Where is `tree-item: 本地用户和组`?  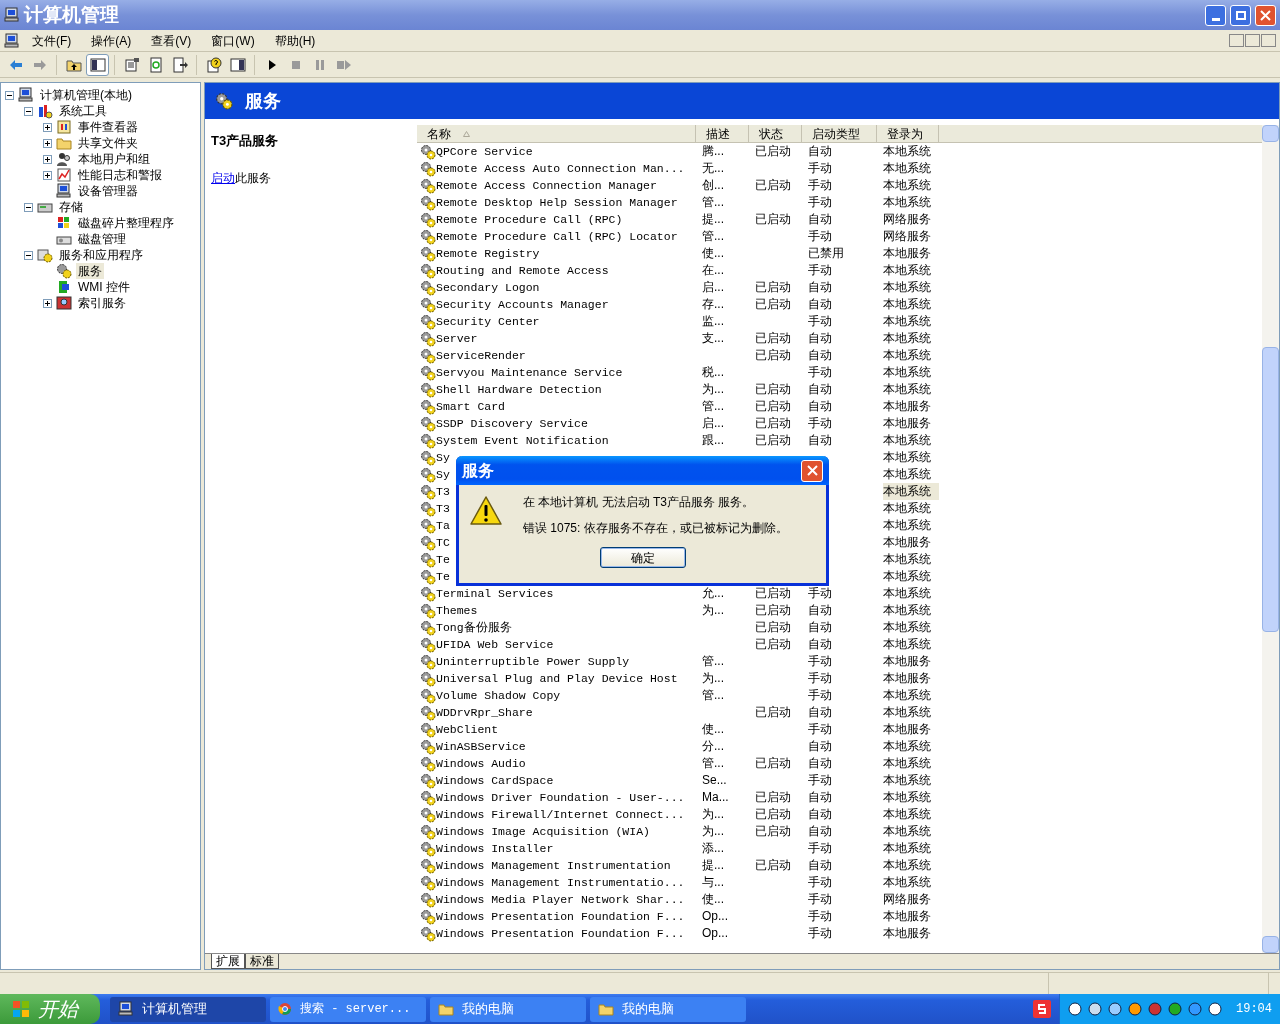
tree-item: 本地用户和组 is located at coordinates (114, 159).